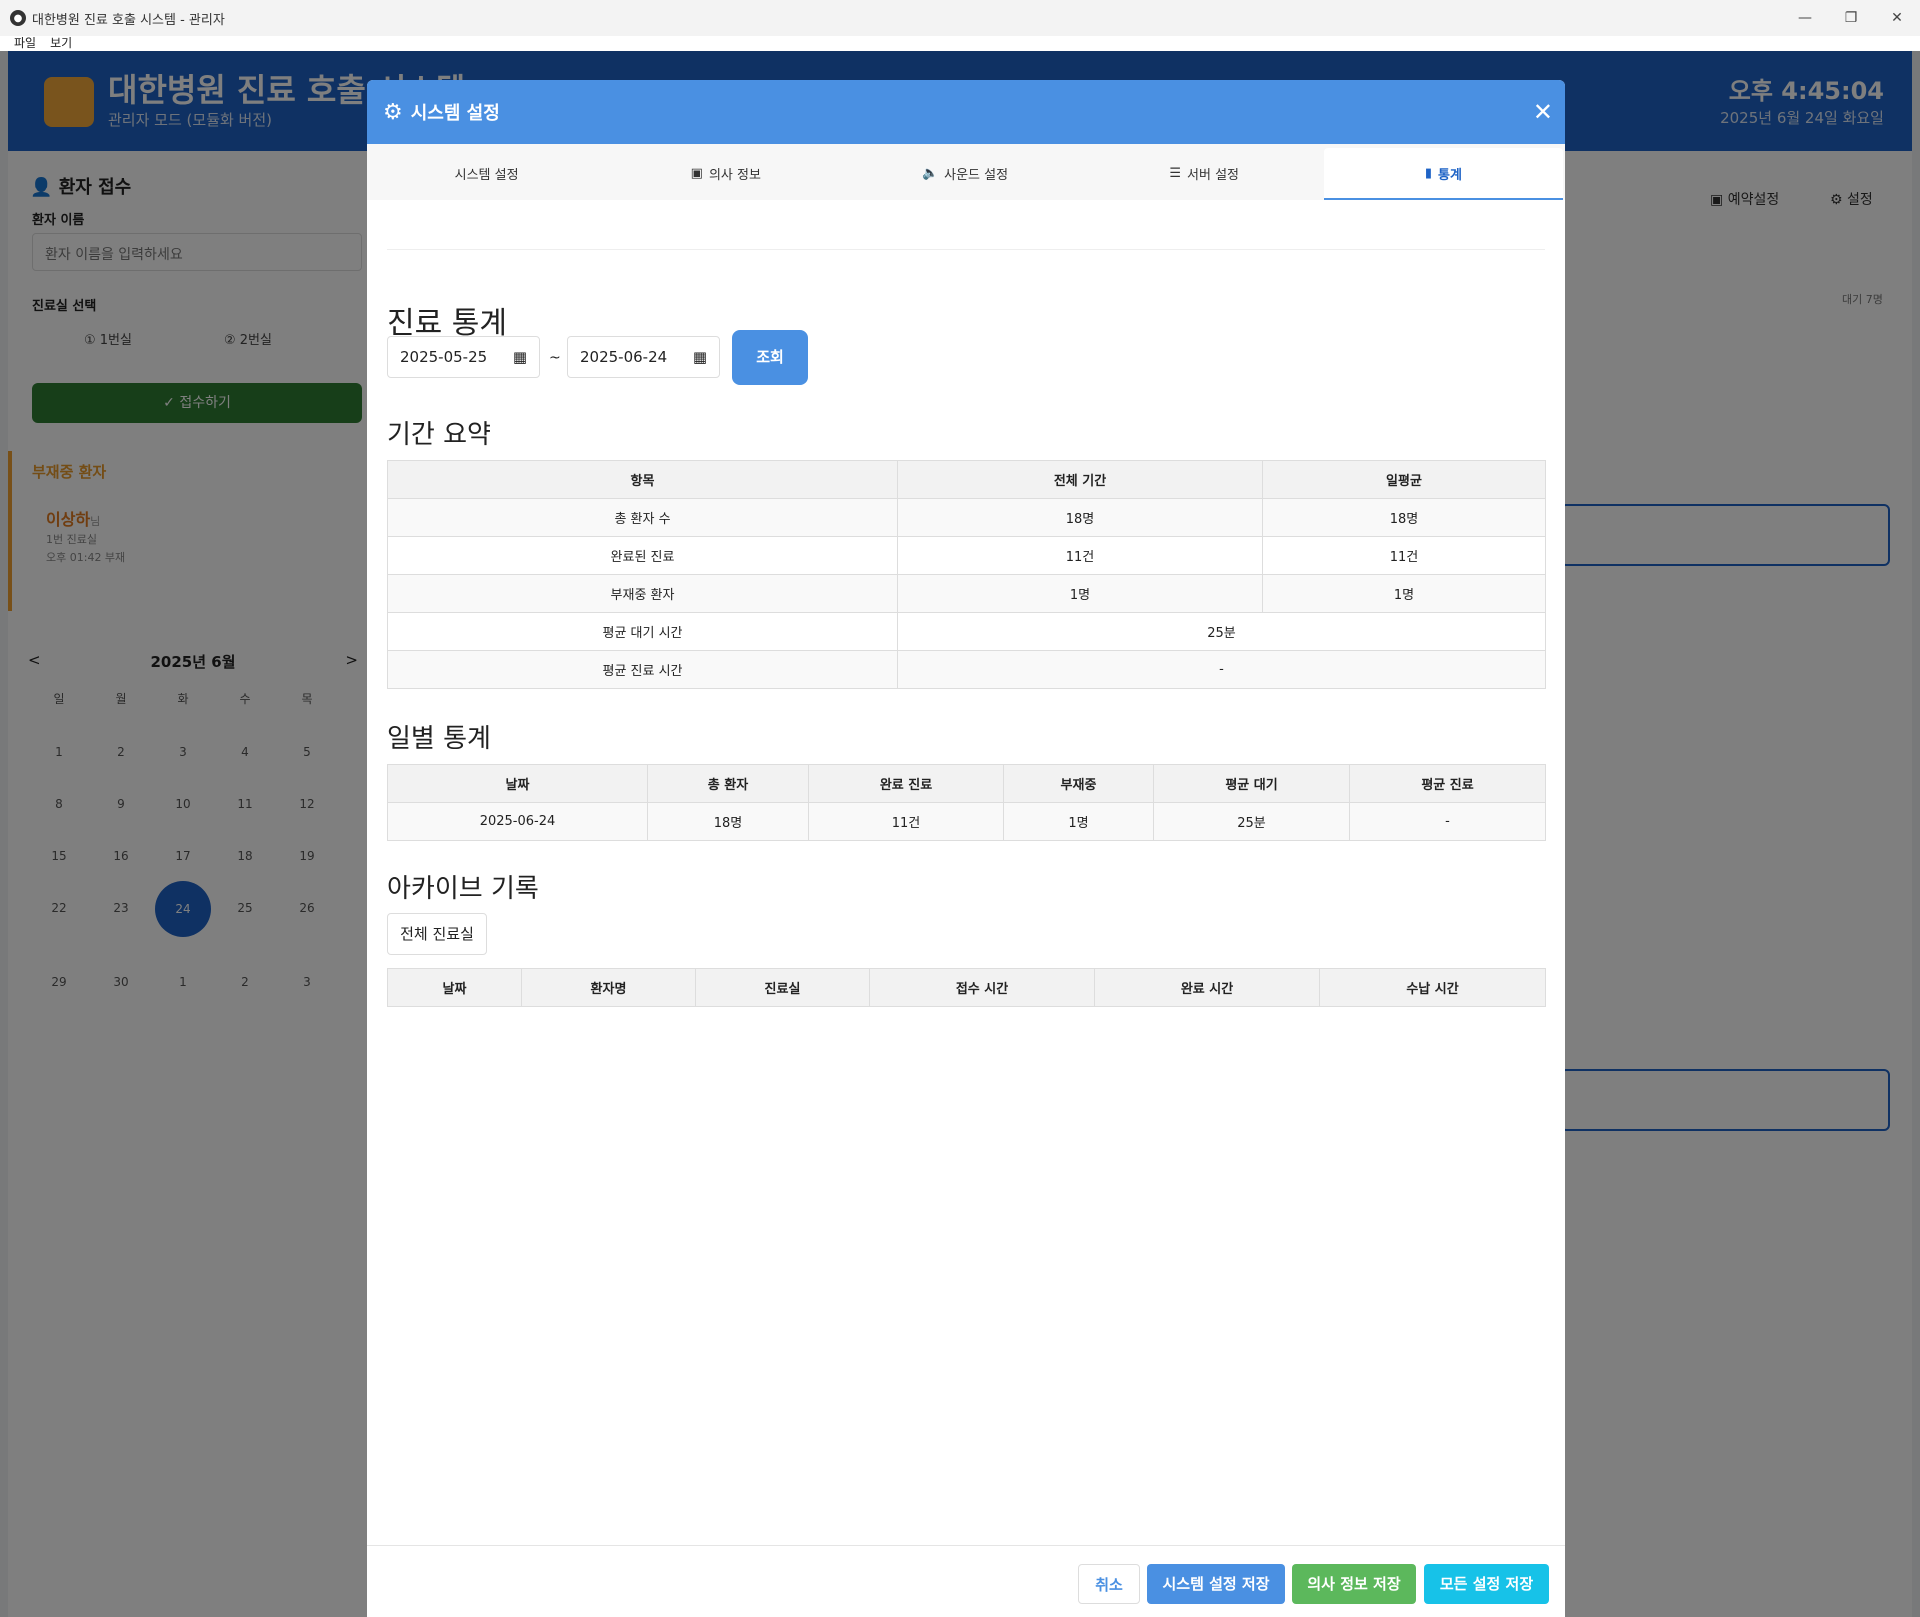 This screenshot has width=1920, height=1617. I want to click on table-row: 평균 진료 시간 -, so click(966, 669).